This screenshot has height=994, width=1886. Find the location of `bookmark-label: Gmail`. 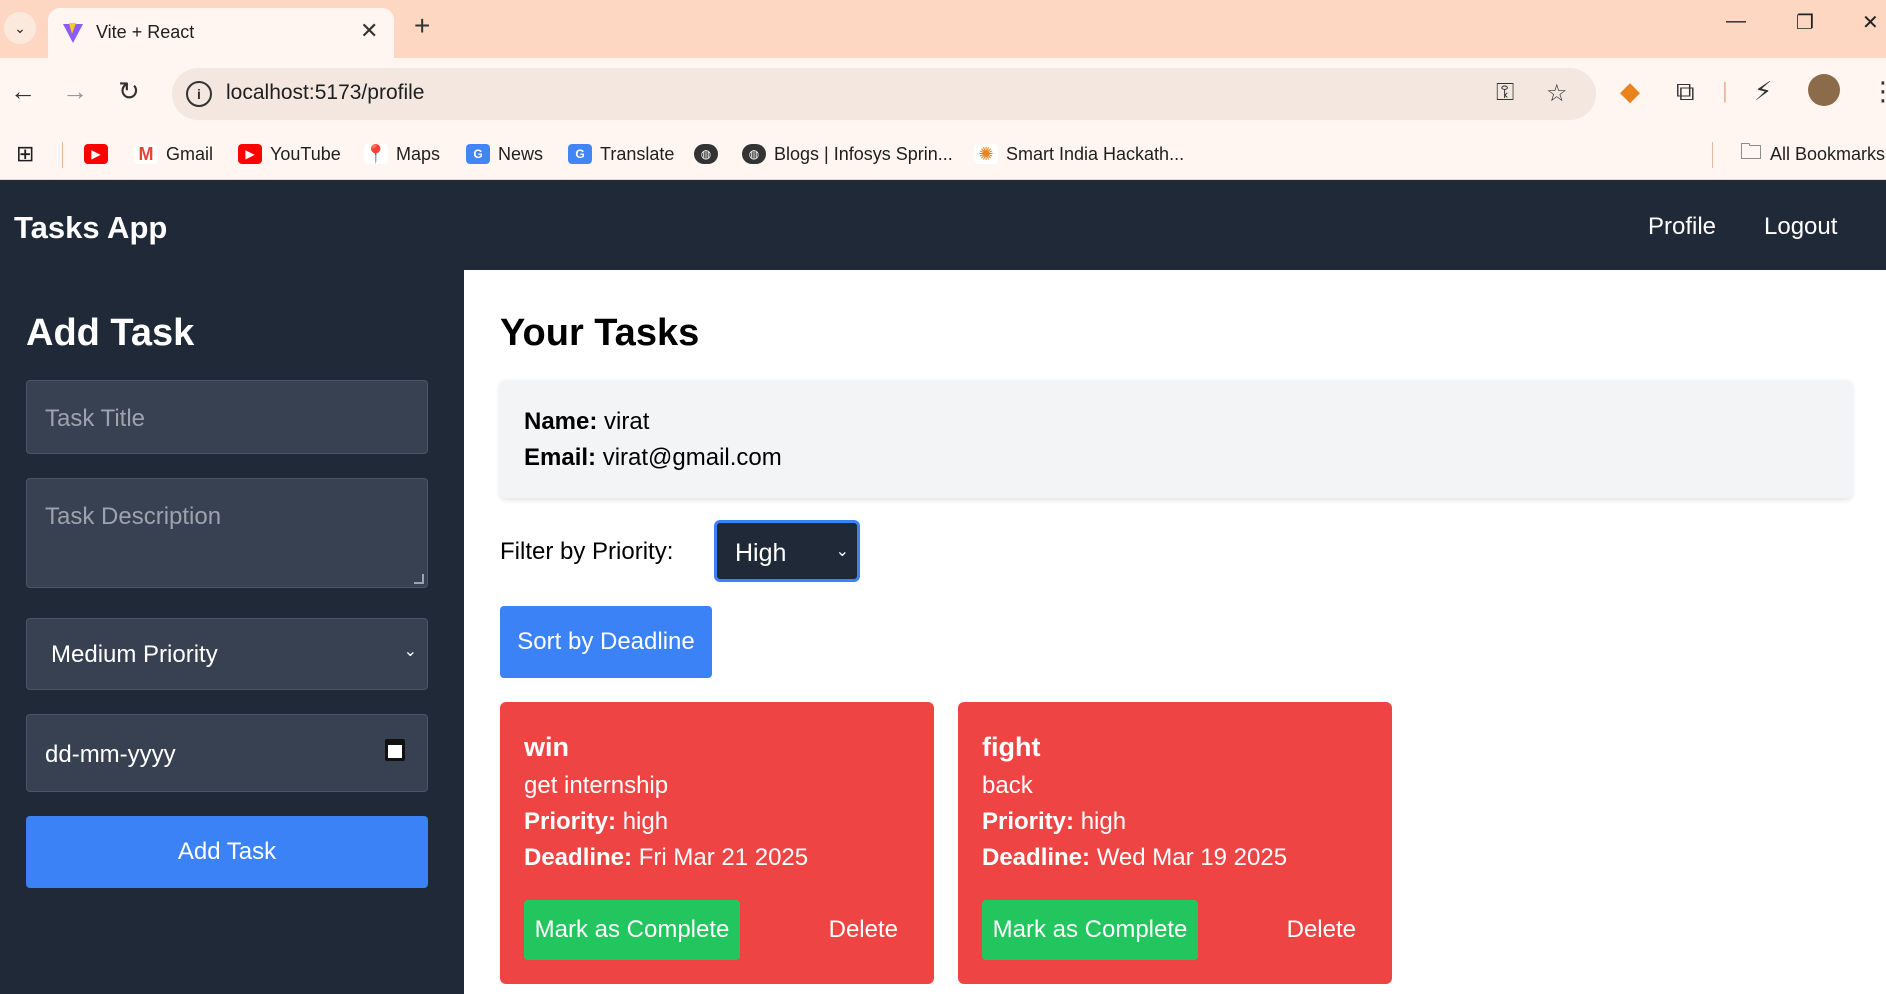

bookmark-label: Gmail is located at coordinates (190, 153).